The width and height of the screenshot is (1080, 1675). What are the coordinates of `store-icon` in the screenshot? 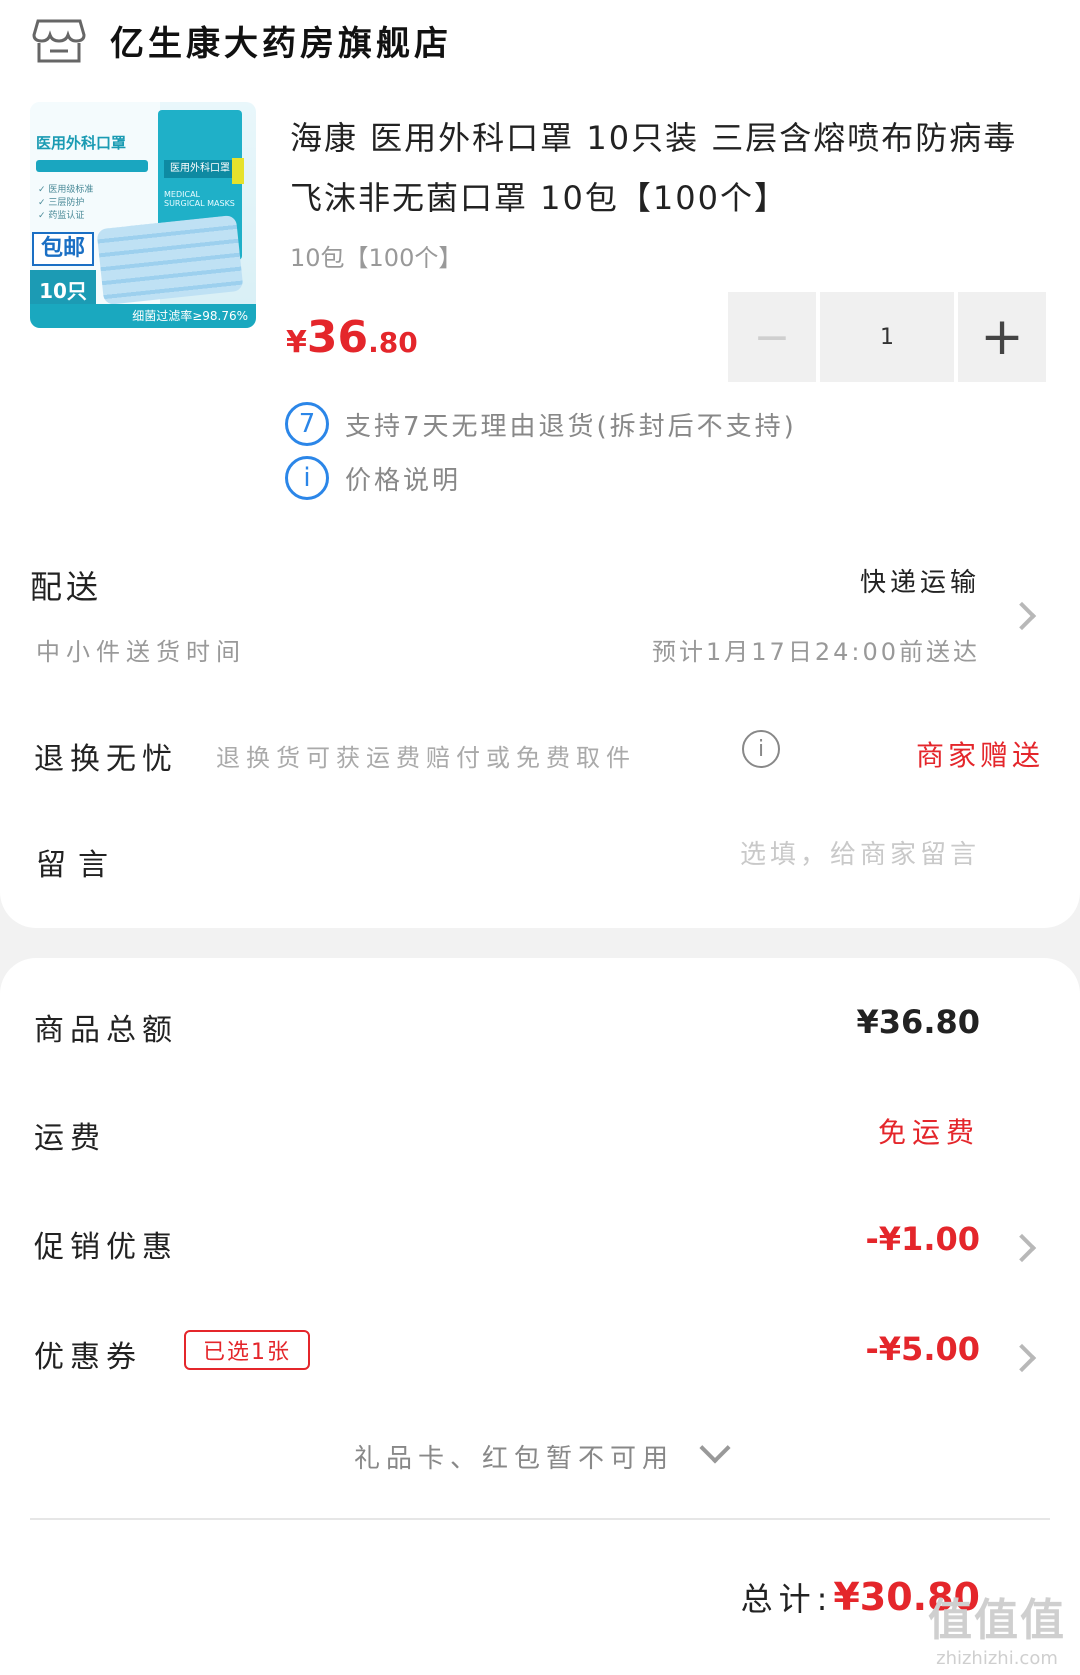 It's located at (59, 41).